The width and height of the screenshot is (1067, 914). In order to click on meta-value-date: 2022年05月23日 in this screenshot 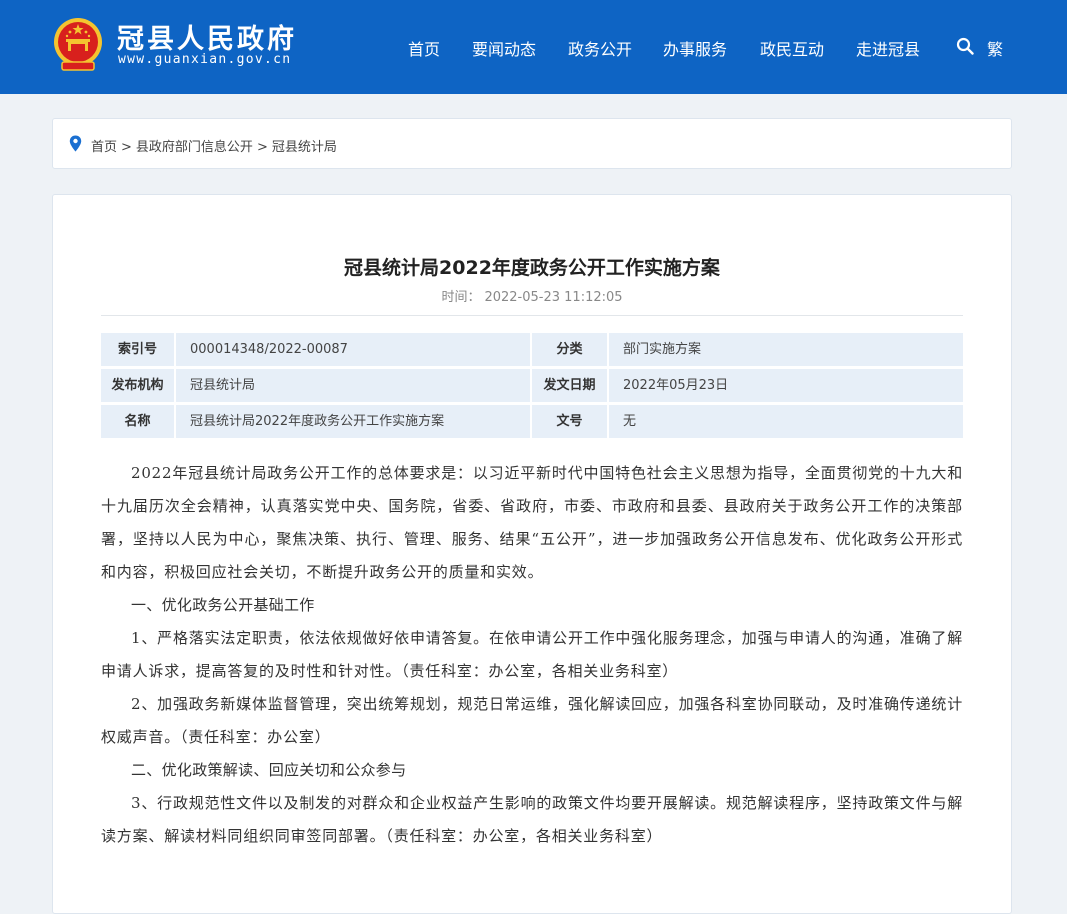, I will do `click(786, 385)`.